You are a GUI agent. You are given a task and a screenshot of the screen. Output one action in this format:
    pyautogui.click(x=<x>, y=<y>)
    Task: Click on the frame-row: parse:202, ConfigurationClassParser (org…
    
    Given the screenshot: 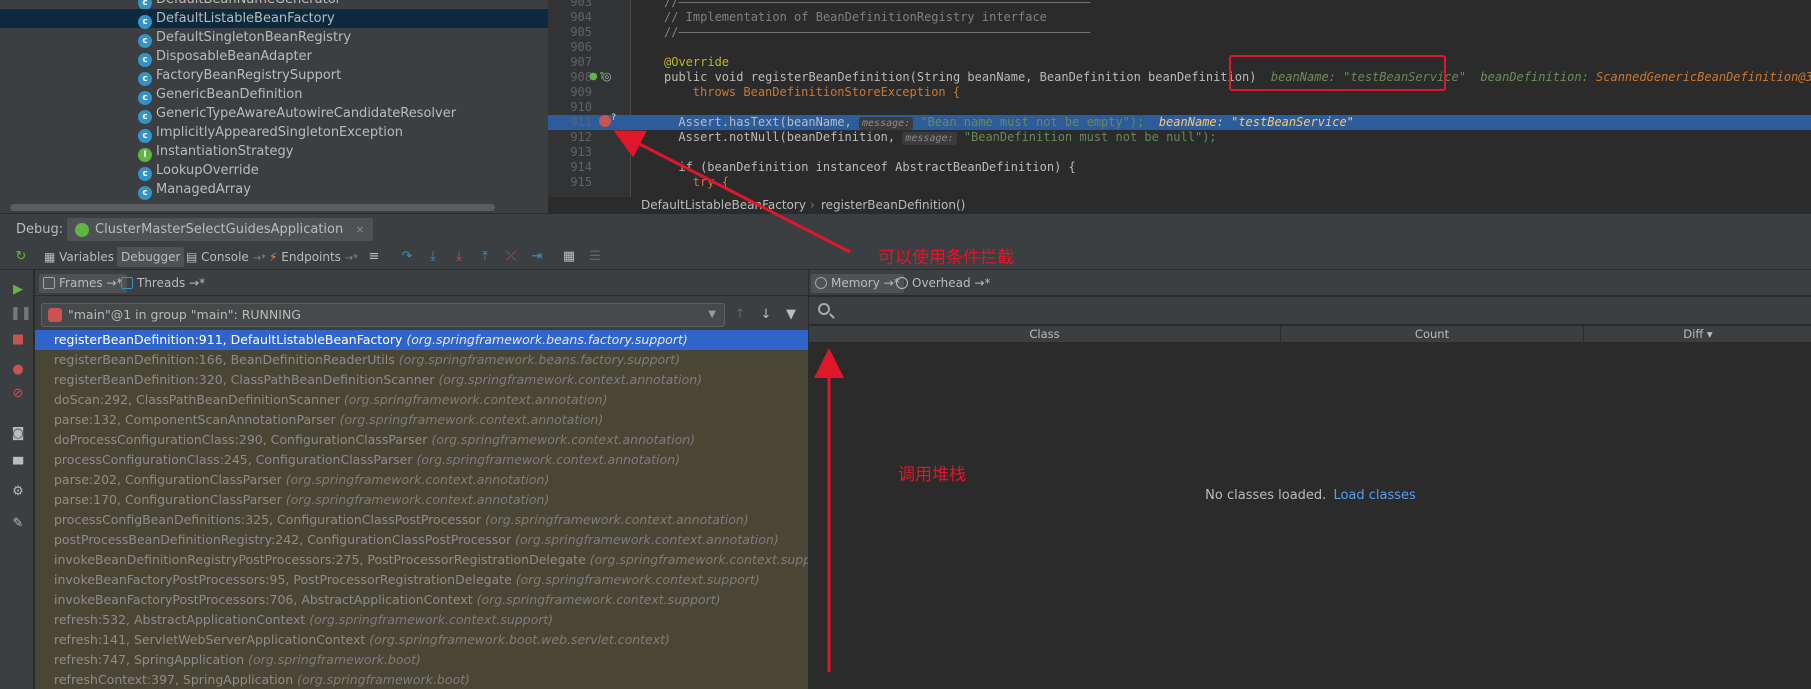 What is the action you would take?
    pyautogui.click(x=421, y=480)
    